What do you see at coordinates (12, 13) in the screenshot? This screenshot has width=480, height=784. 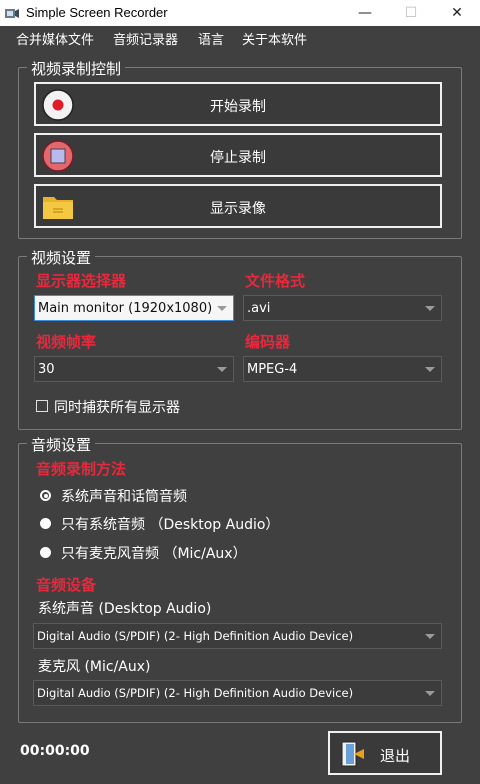 I see `app-icon` at bounding box center [12, 13].